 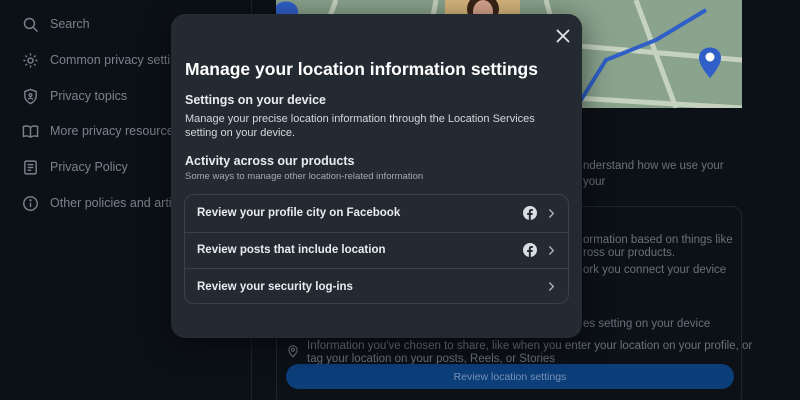 What do you see at coordinates (291, 250) in the screenshot?
I see `option-label: Review posts that include location` at bounding box center [291, 250].